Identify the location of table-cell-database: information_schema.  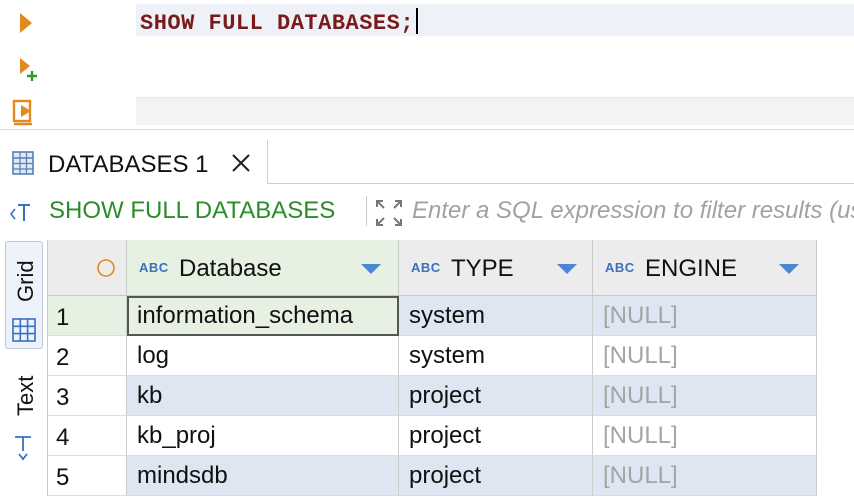
(263, 316).